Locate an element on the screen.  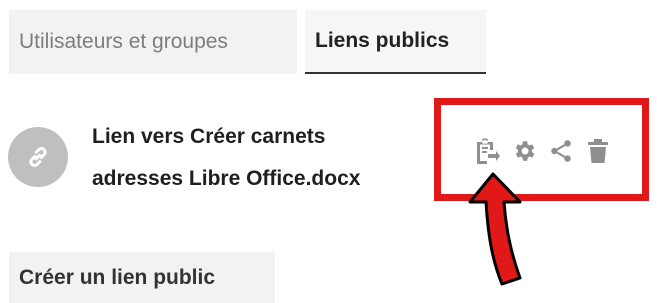
link-actions is located at coordinates (542, 151).